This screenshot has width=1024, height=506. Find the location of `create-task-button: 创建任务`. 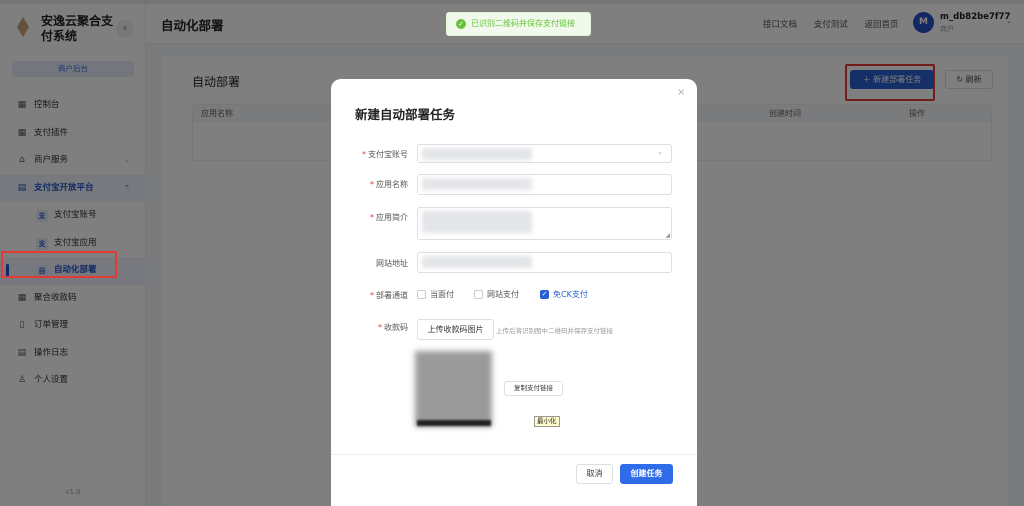

create-task-button: 创建任务 is located at coordinates (646, 474).